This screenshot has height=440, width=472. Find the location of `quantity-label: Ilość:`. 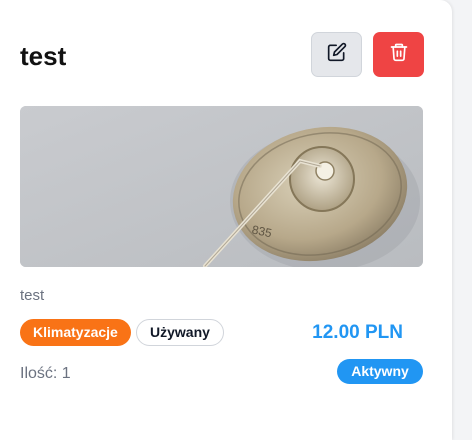

quantity-label: Ilość: is located at coordinates (41, 373).